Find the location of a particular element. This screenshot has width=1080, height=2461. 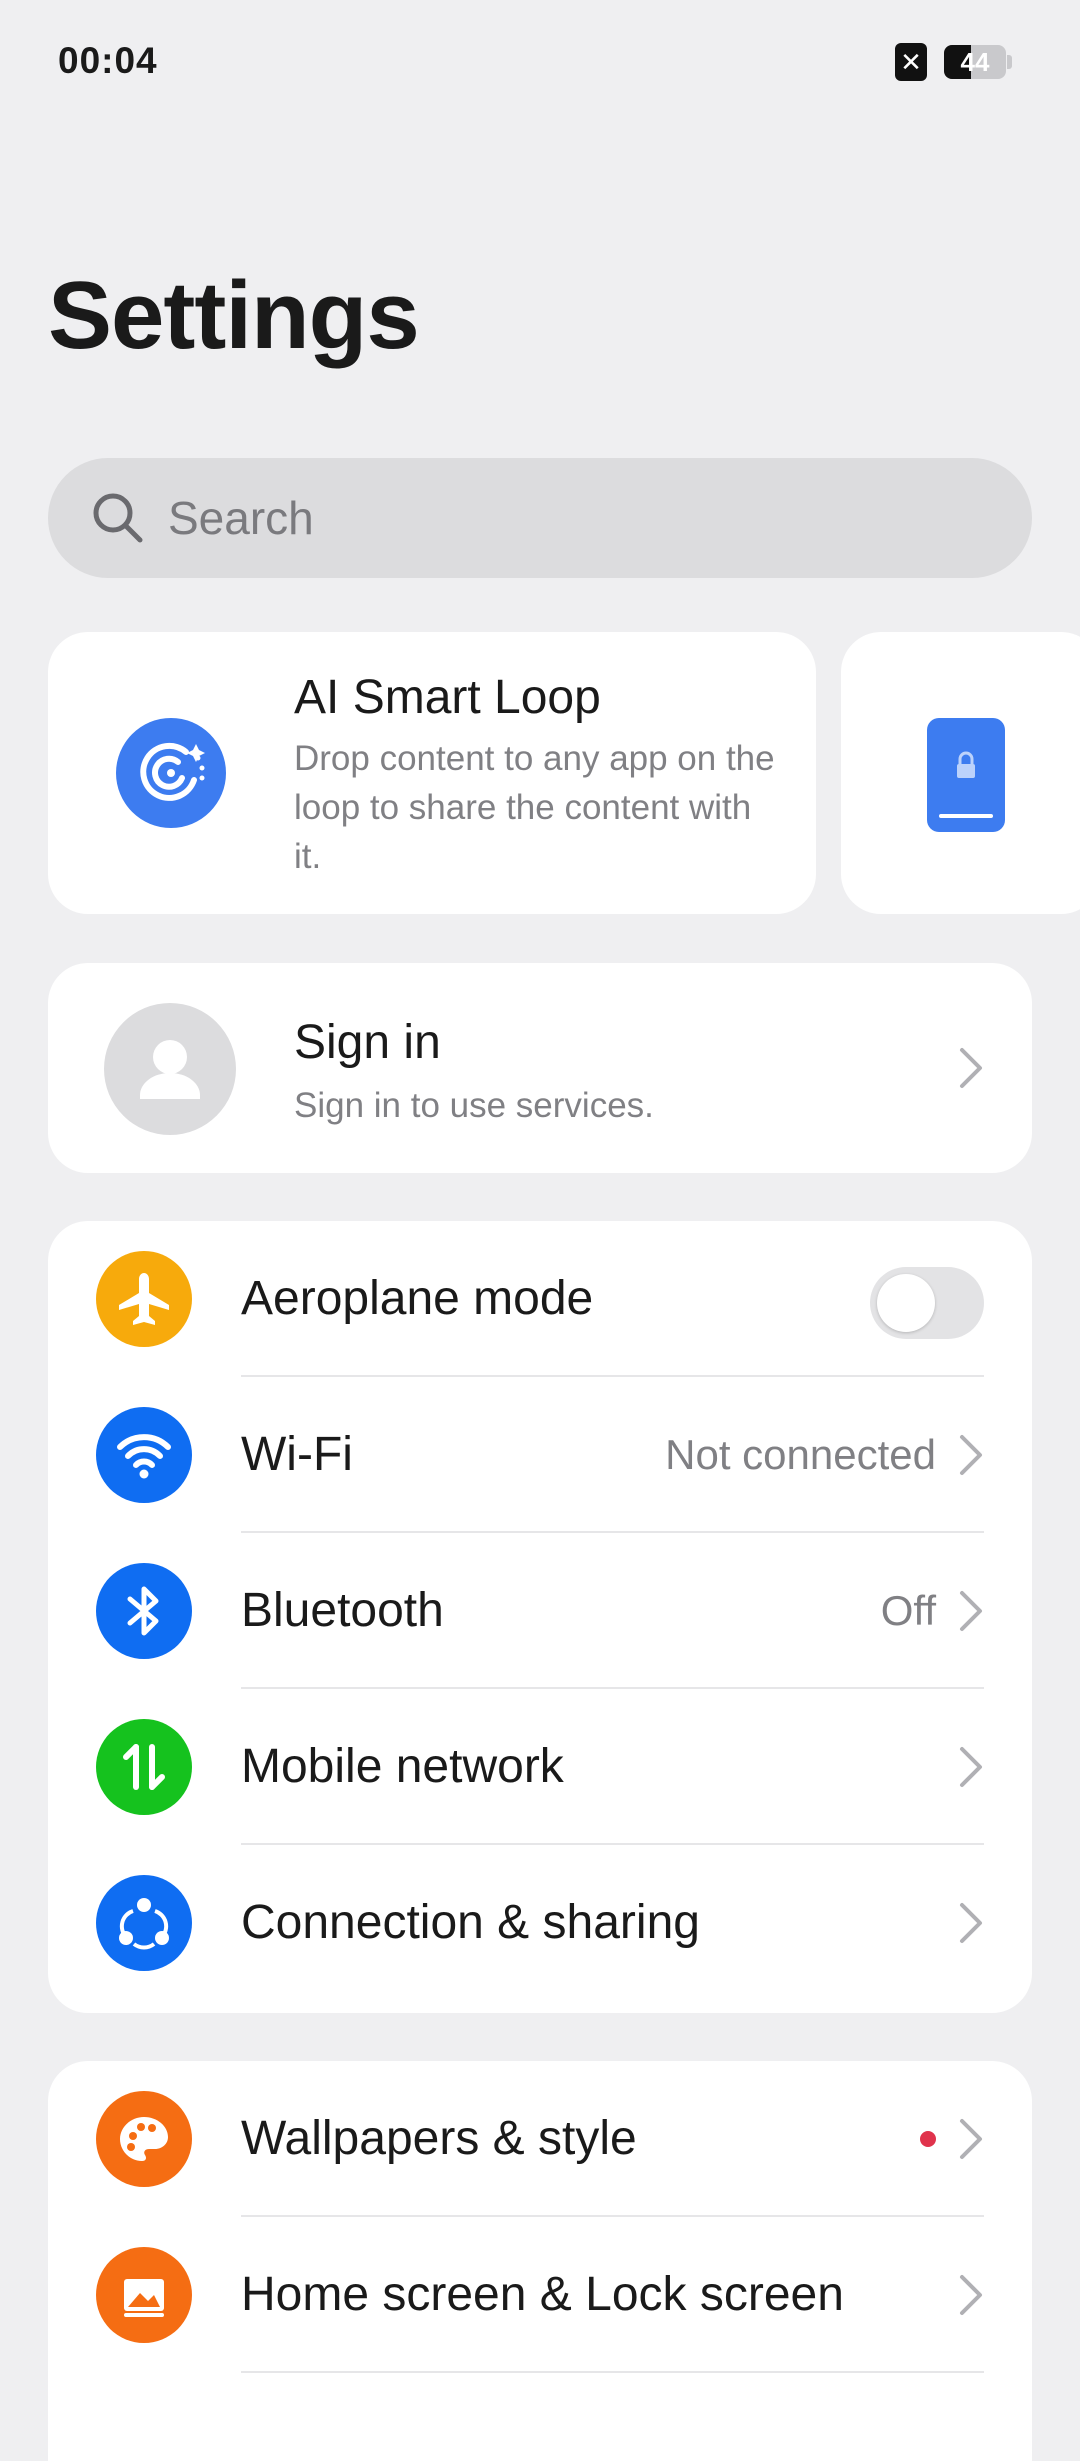

status-bar: 00:04 ✕ 44 is located at coordinates (540, 60).